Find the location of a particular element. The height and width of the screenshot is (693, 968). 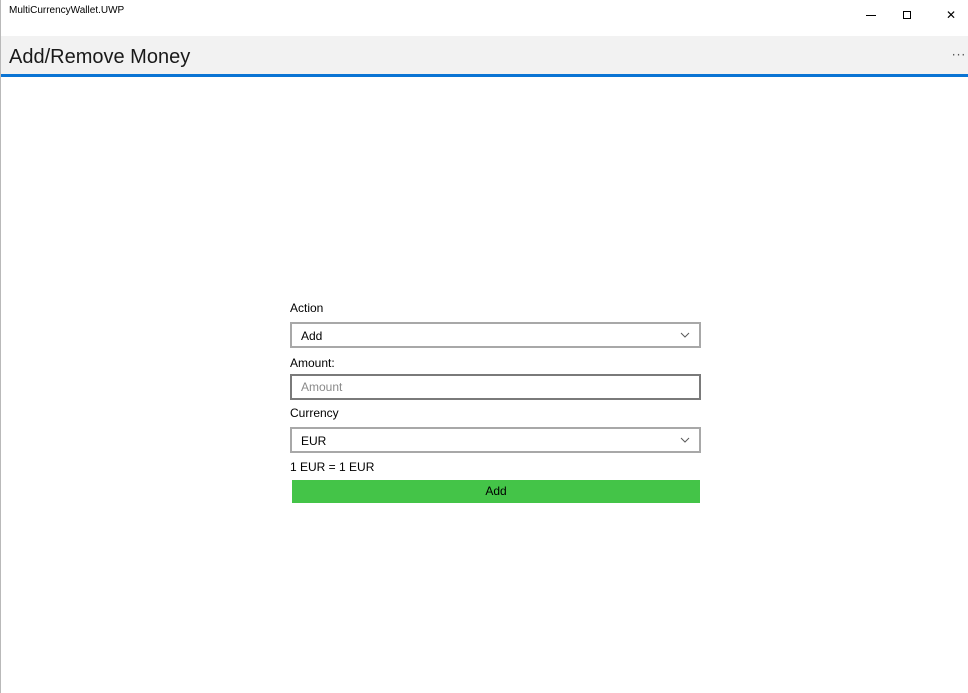

minimize-icon is located at coordinates (871, 15).